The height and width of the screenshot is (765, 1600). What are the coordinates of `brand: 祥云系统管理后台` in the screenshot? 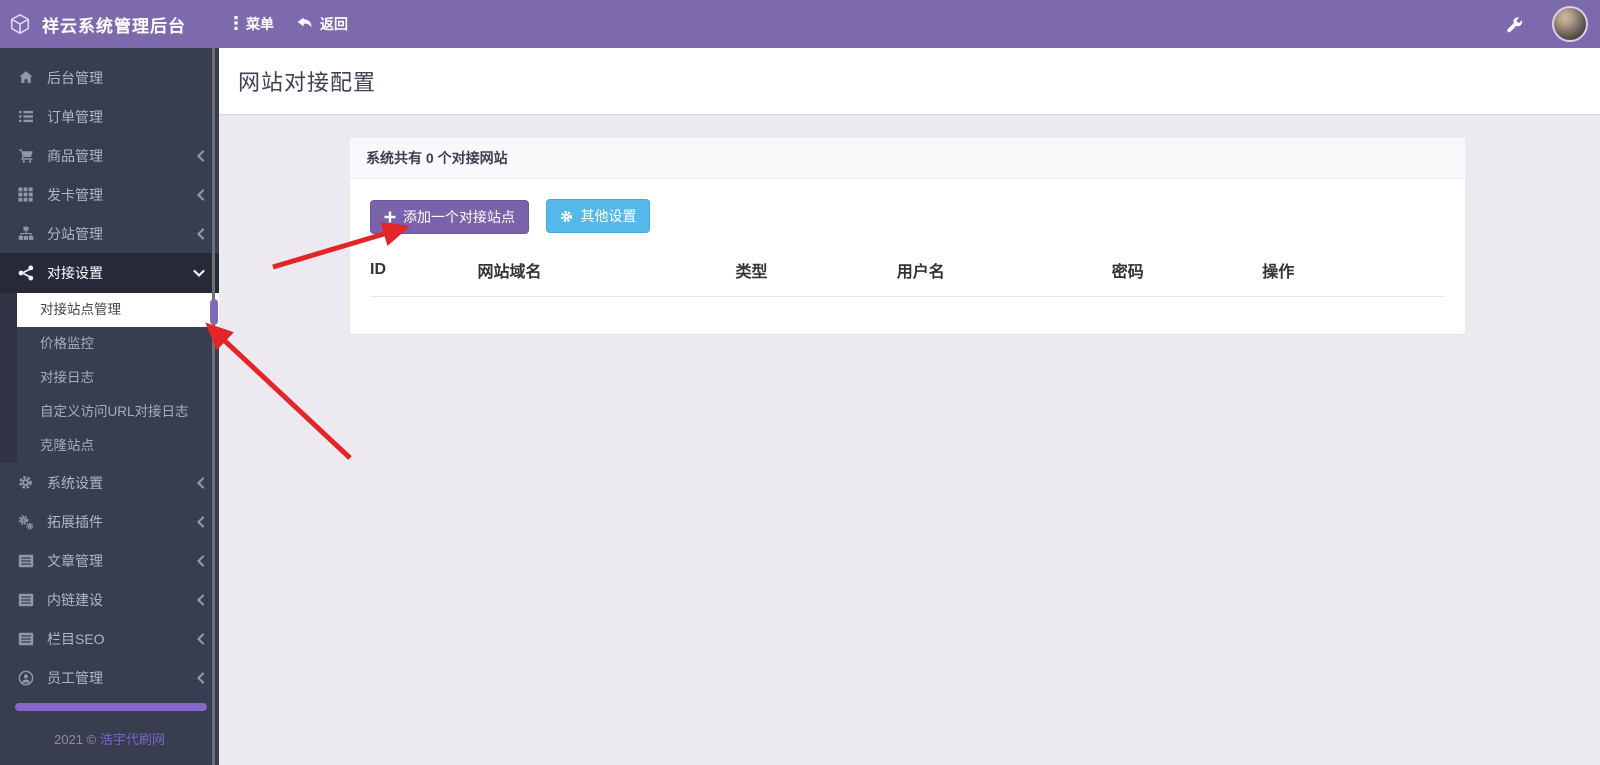 It's located at (109, 24).